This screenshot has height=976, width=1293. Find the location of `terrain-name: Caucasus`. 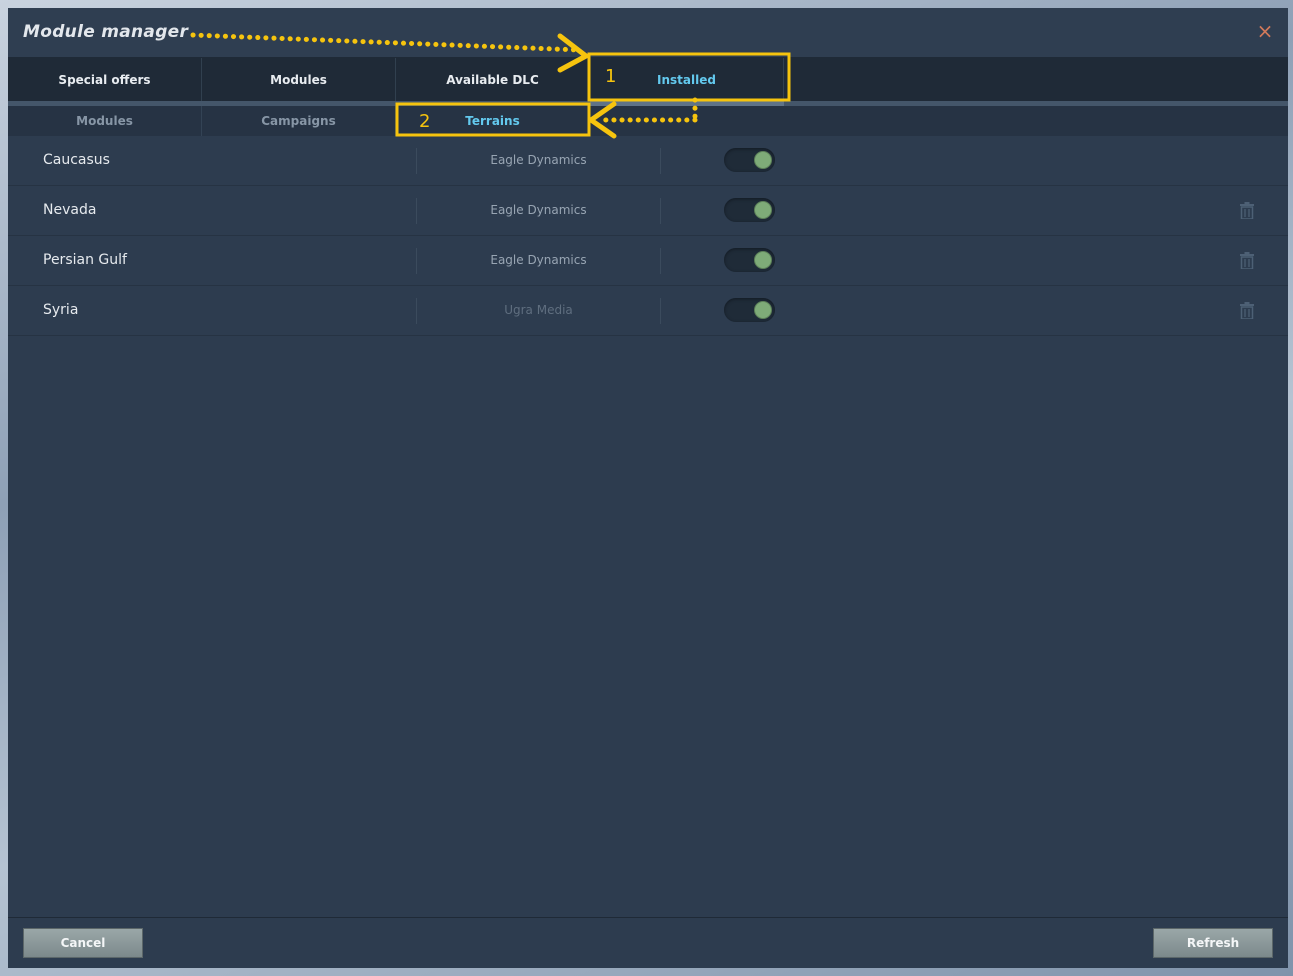

terrain-name: Caucasus is located at coordinates (76, 160).